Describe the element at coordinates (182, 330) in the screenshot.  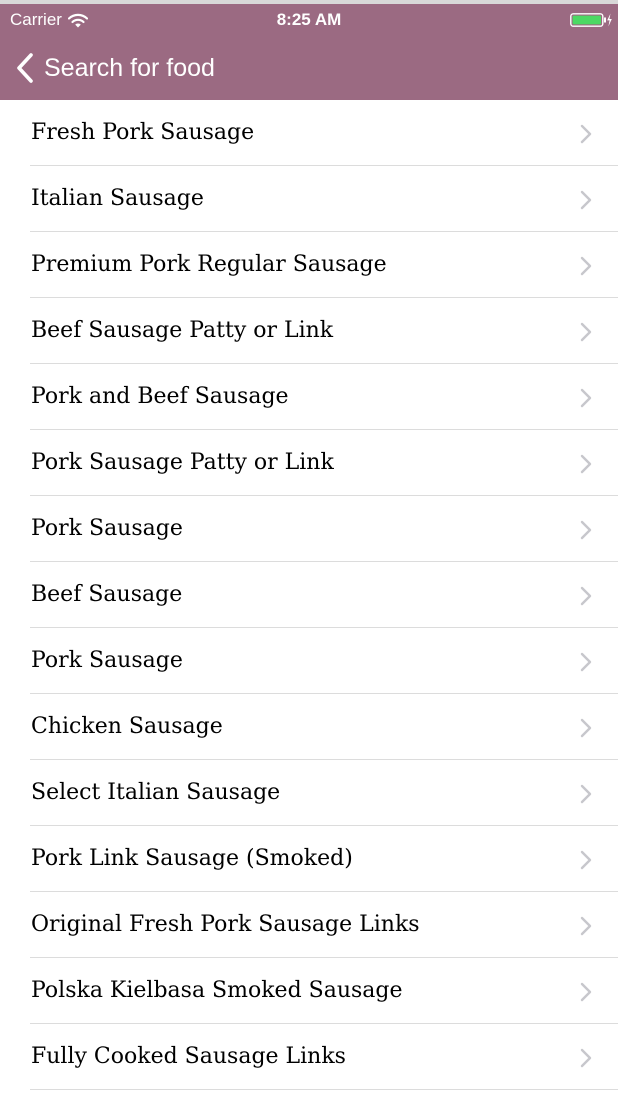
I see `list-item-label: Beef Sausage Patty or Link` at that location.